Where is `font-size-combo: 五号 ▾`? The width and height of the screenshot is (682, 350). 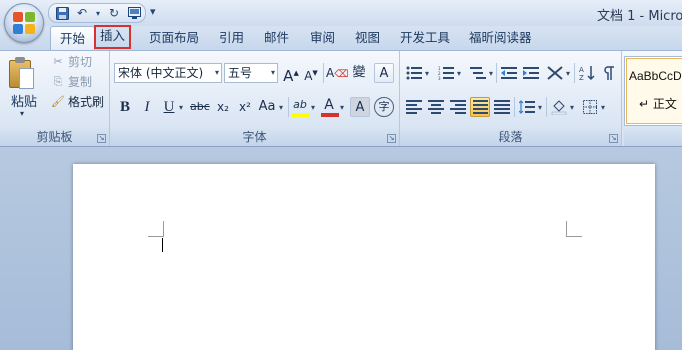 font-size-combo: 五号 ▾ is located at coordinates (251, 73).